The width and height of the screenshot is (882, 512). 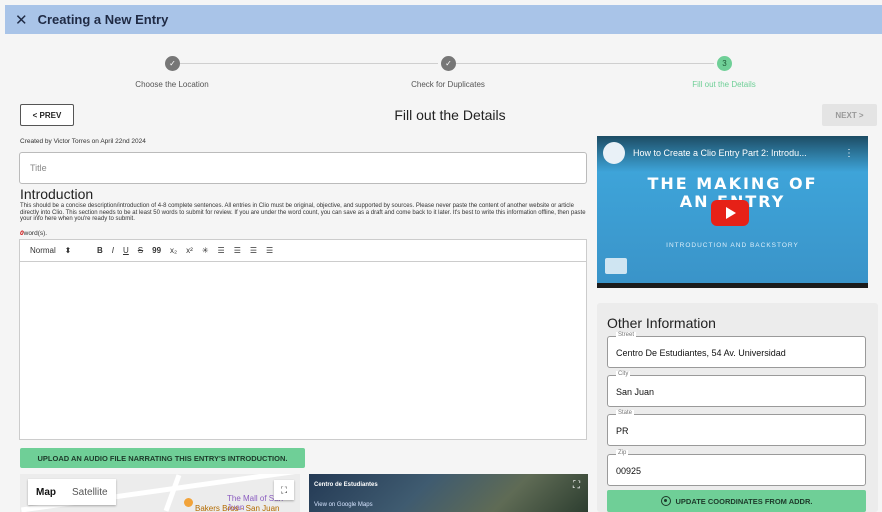 What do you see at coordinates (661, 323) in the screenshot?
I see `other-information-heading: Other Information` at bounding box center [661, 323].